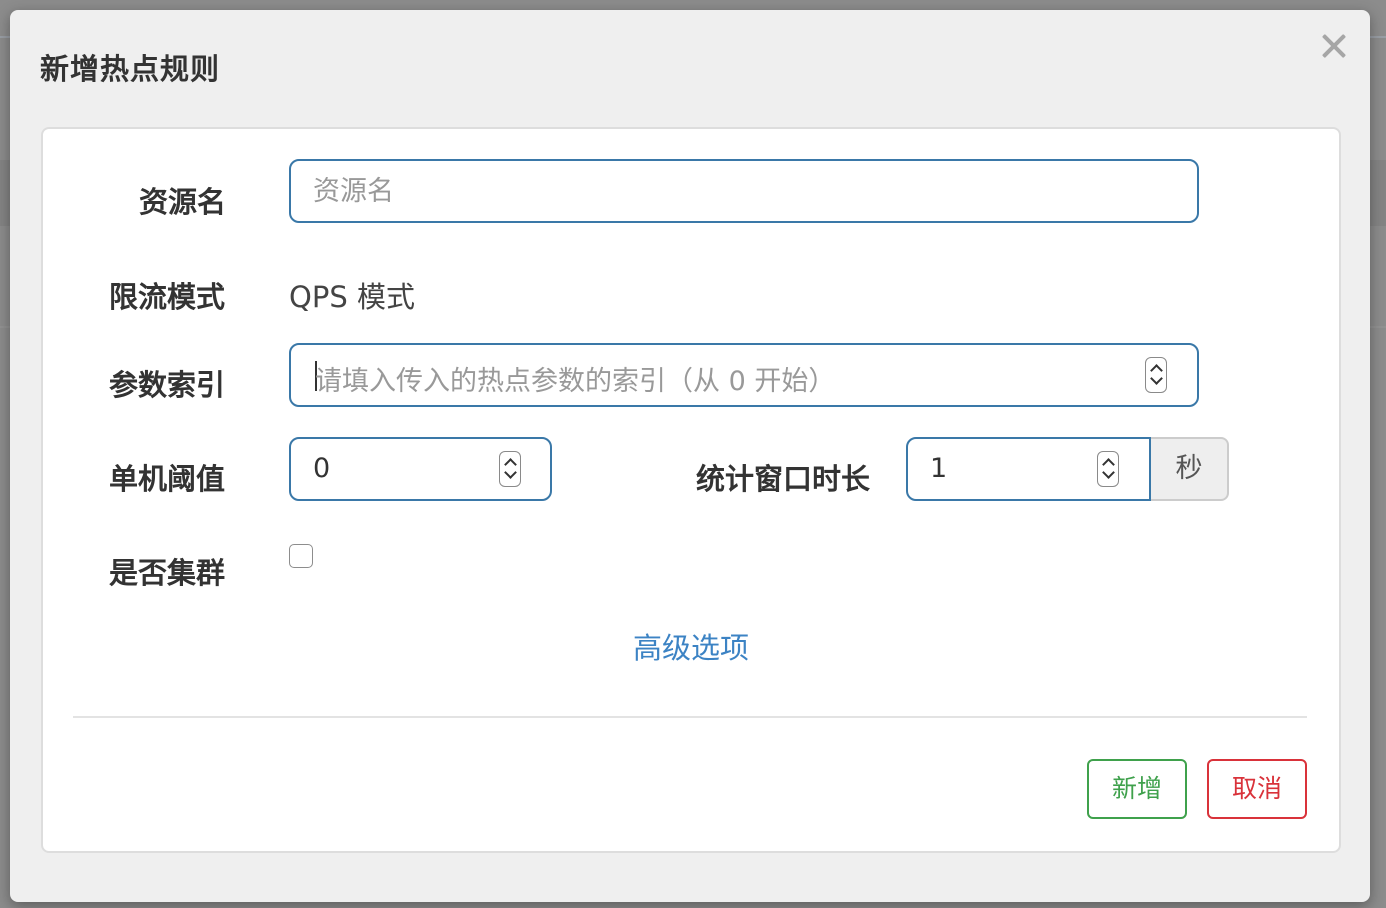 This screenshot has width=1386, height=908. I want to click on cluster-checkbox, so click(301, 556).